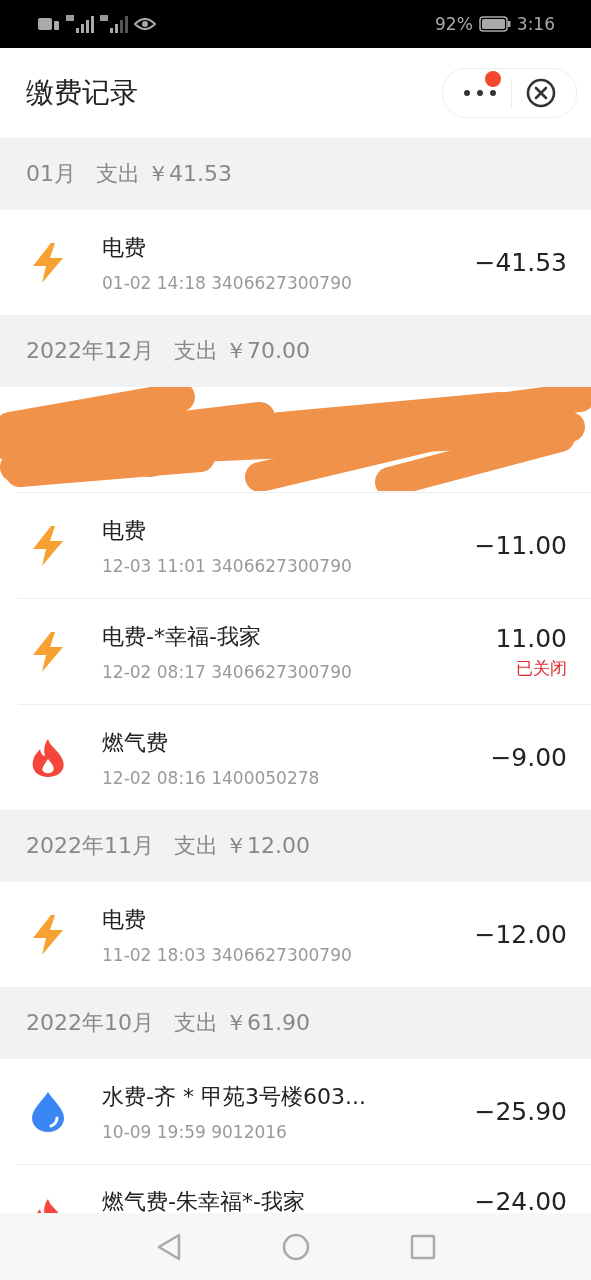  I want to click on bill-details: 12-02 08:17 3406627300790, so click(227, 671).